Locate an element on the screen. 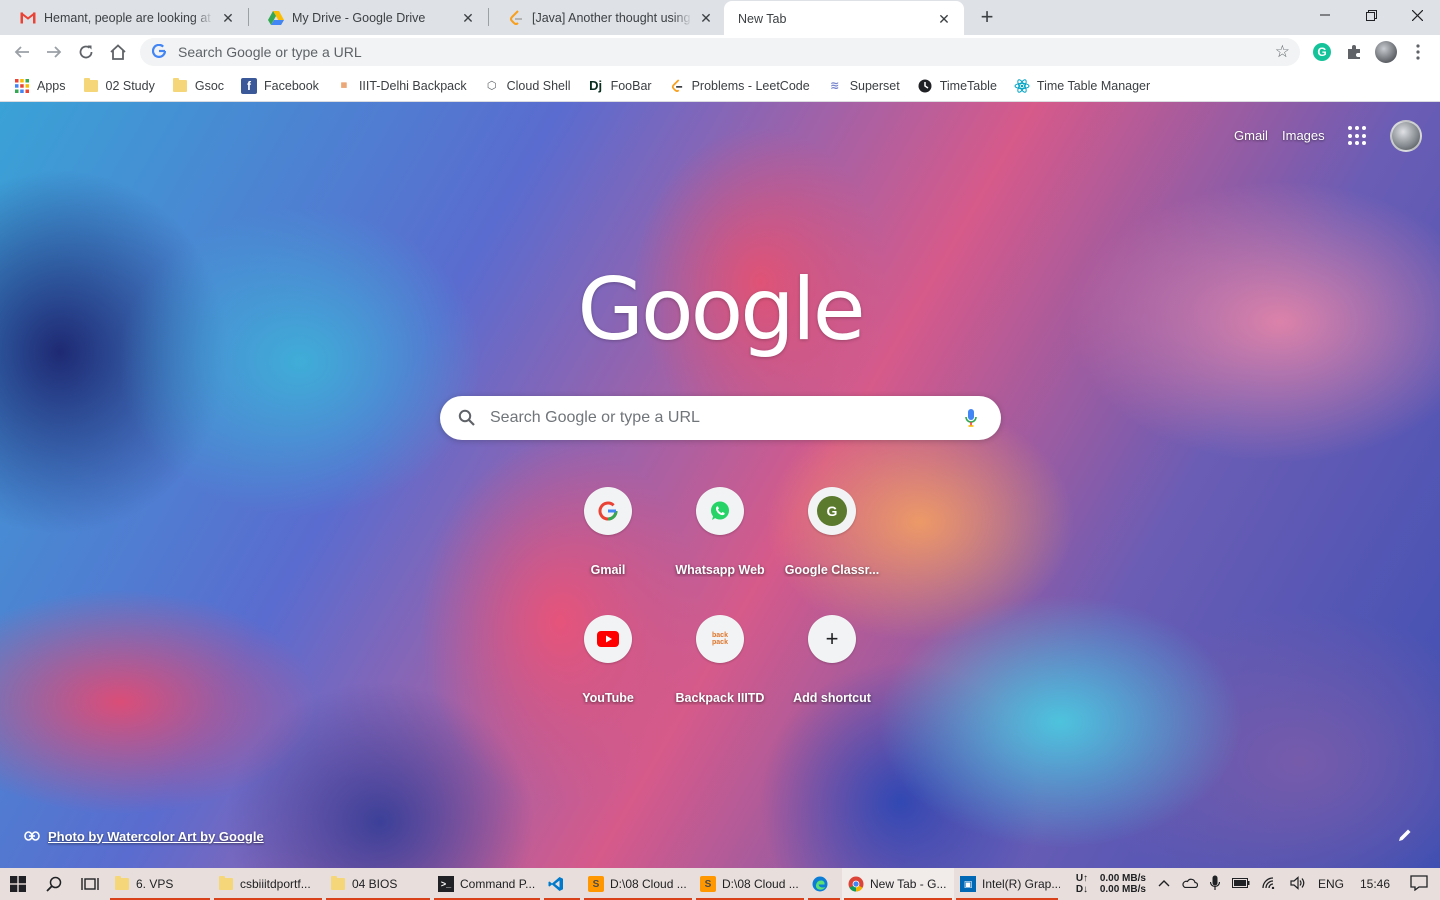  ntp-search-box is located at coordinates (720, 418).